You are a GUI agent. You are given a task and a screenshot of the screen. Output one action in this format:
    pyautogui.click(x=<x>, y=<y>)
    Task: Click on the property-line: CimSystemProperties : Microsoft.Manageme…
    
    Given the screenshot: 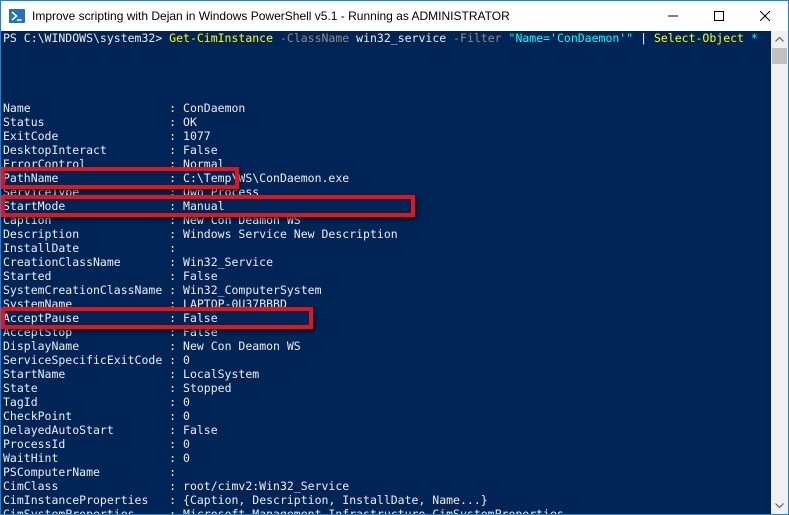 What is the action you would take?
    pyautogui.click(x=387, y=510)
    